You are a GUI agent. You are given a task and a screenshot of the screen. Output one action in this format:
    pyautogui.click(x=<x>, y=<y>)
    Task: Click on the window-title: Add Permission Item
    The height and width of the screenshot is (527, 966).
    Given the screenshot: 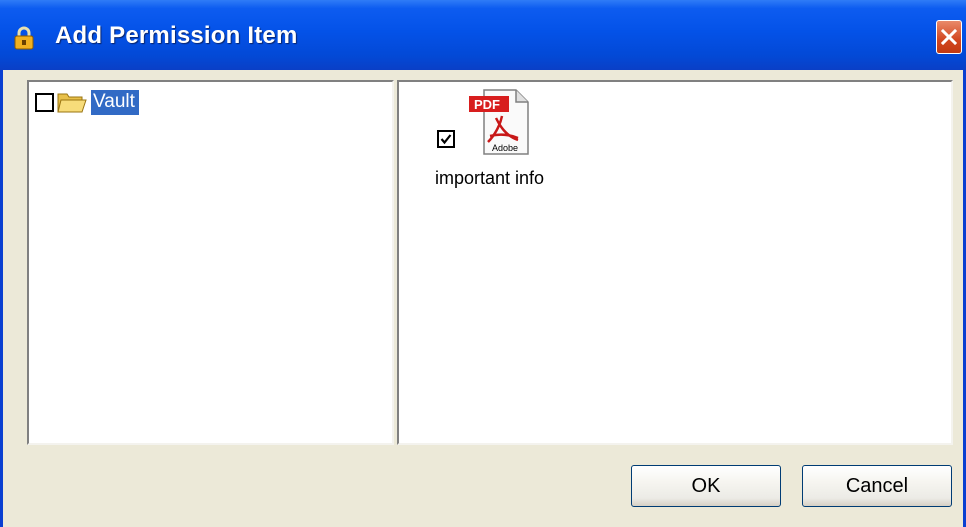 What is the action you would take?
    pyautogui.click(x=176, y=35)
    